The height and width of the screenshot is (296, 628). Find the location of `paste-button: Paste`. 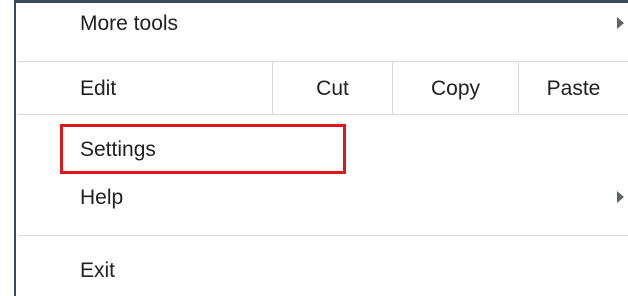

paste-button: Paste is located at coordinates (573, 88).